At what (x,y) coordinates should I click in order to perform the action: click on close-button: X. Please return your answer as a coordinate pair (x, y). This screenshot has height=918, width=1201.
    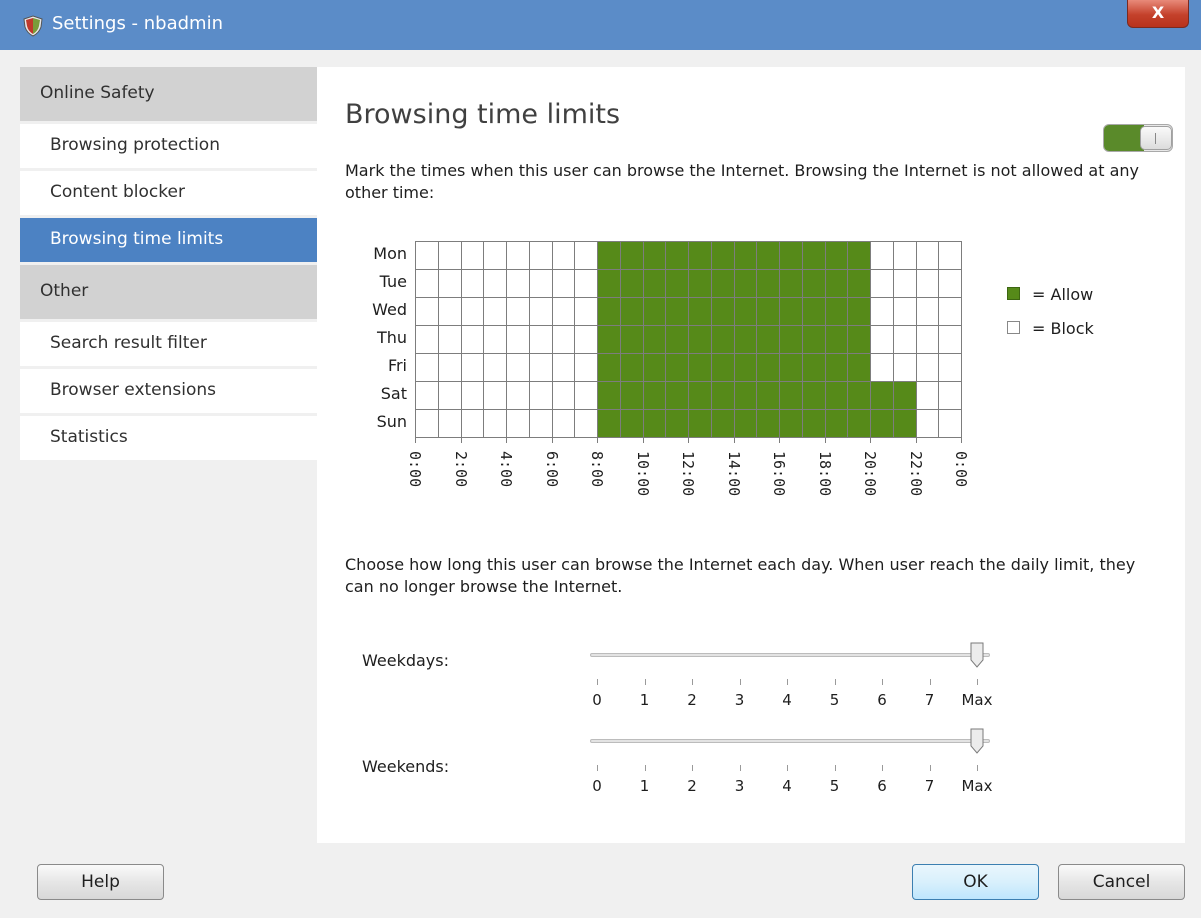
    Looking at the image, I should click on (1158, 14).